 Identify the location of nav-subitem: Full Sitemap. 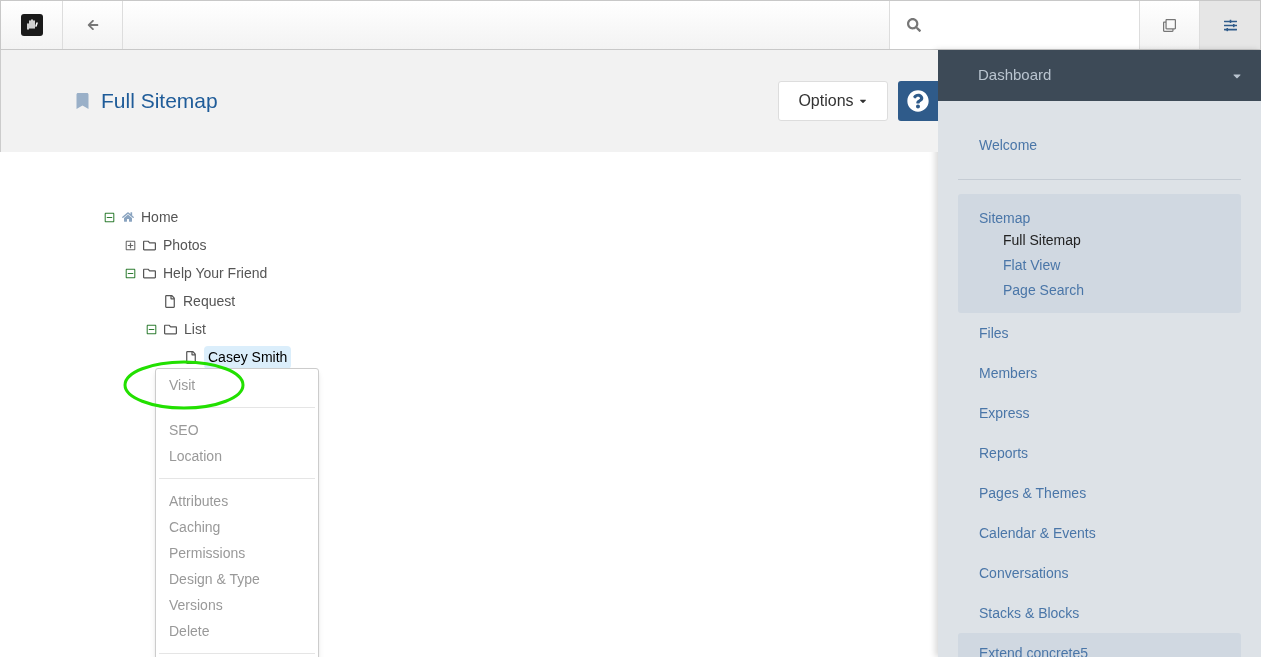
(1042, 240).